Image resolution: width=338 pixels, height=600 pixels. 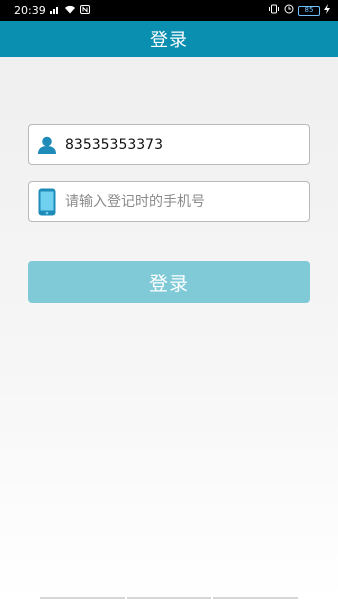 I want to click on status-time: 20:39, so click(x=30, y=10).